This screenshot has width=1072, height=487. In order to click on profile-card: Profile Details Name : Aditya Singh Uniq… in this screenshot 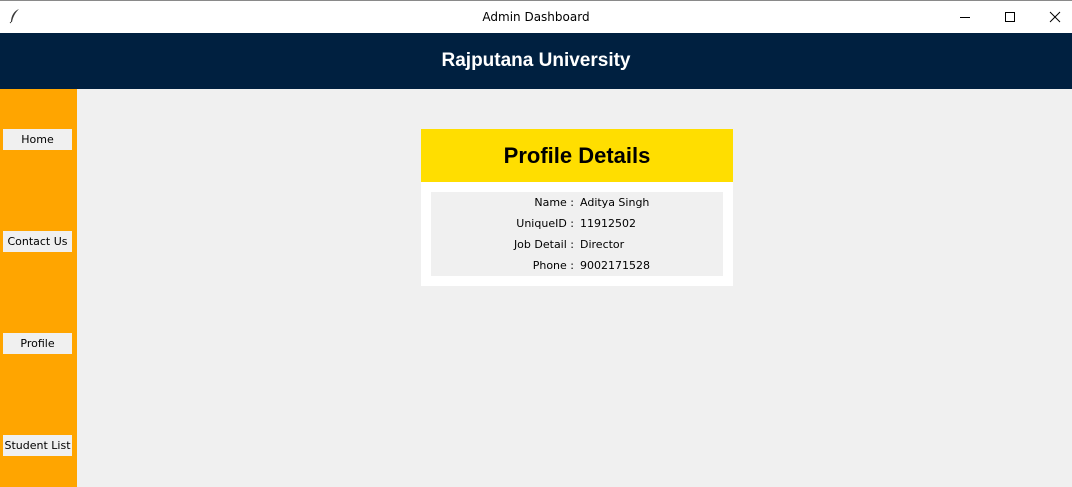, I will do `click(577, 207)`.